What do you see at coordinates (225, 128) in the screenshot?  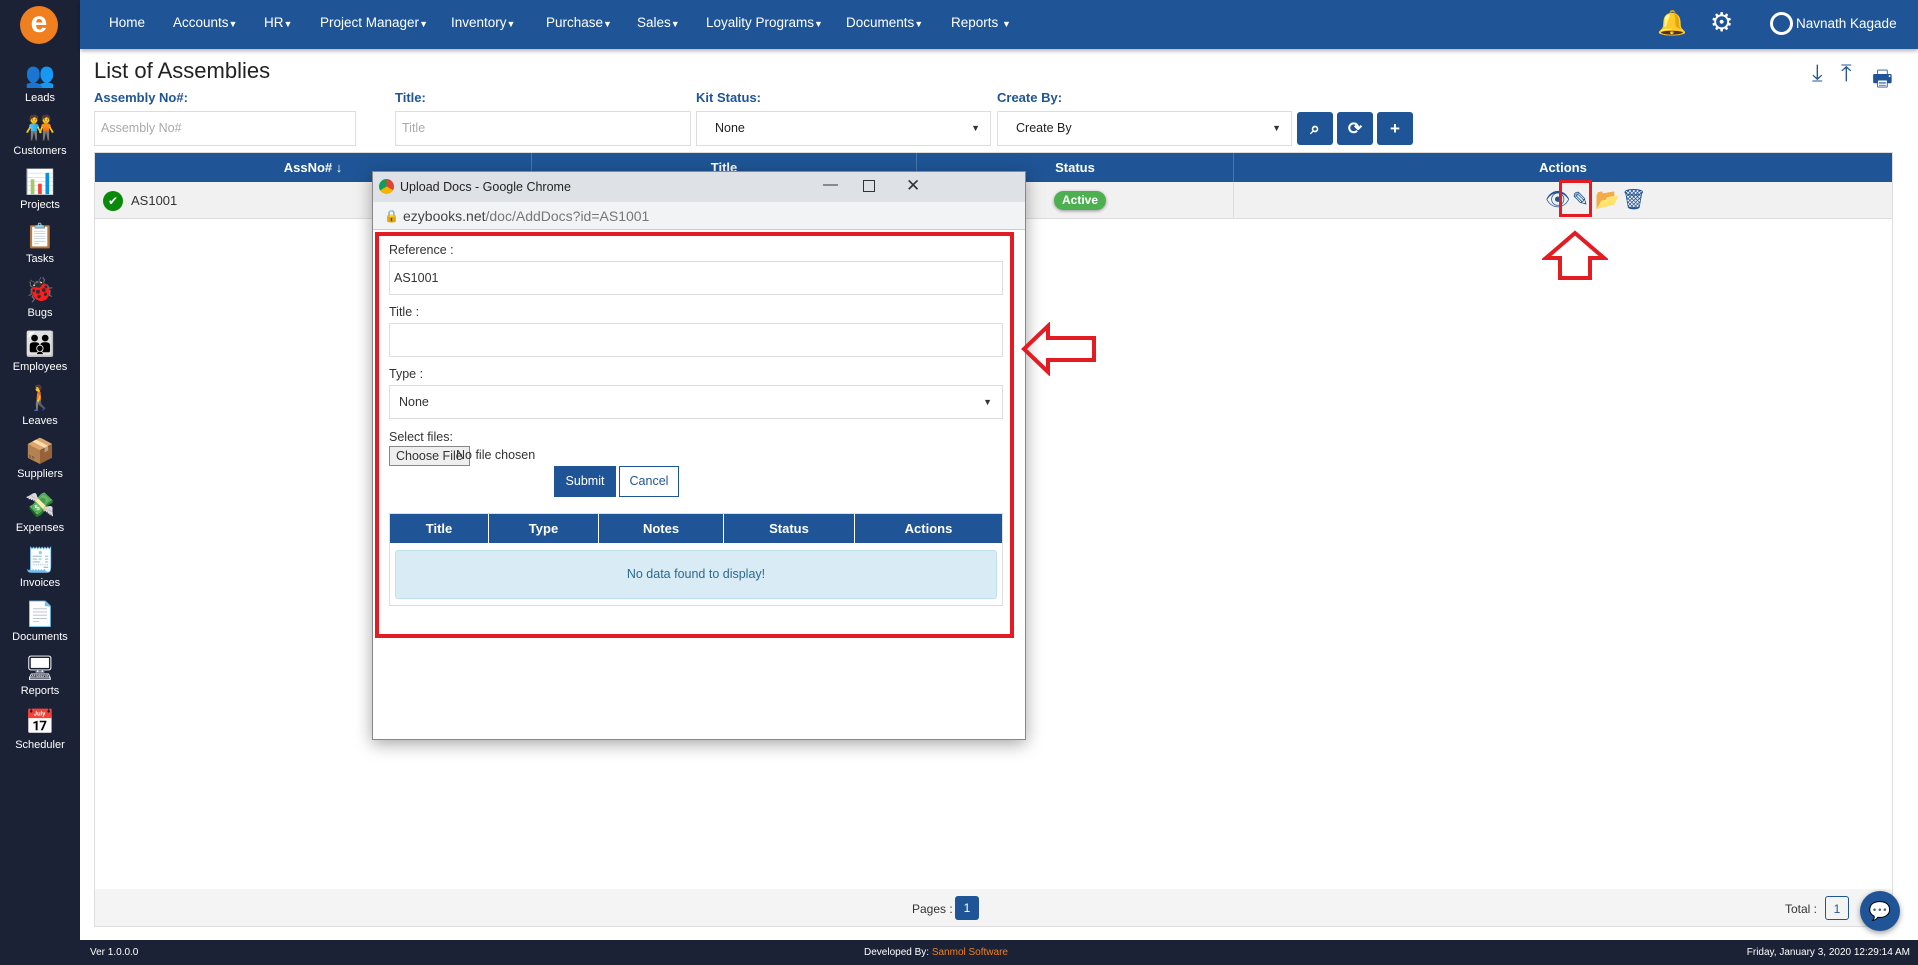 I see `assembly-no-input: Assembly No#` at bounding box center [225, 128].